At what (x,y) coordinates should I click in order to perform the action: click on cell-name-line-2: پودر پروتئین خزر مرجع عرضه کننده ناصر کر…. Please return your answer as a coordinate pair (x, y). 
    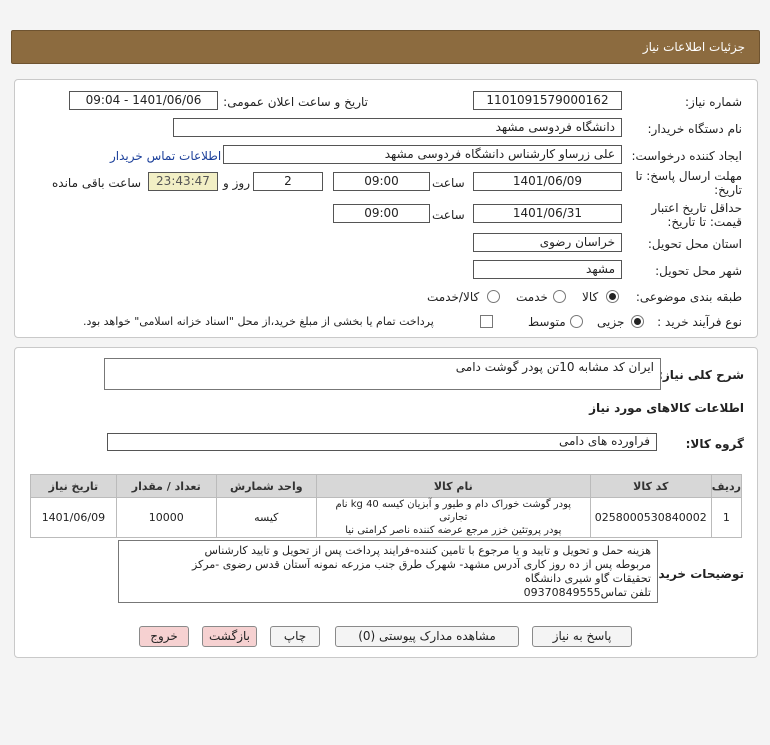
    Looking at the image, I should click on (453, 530).